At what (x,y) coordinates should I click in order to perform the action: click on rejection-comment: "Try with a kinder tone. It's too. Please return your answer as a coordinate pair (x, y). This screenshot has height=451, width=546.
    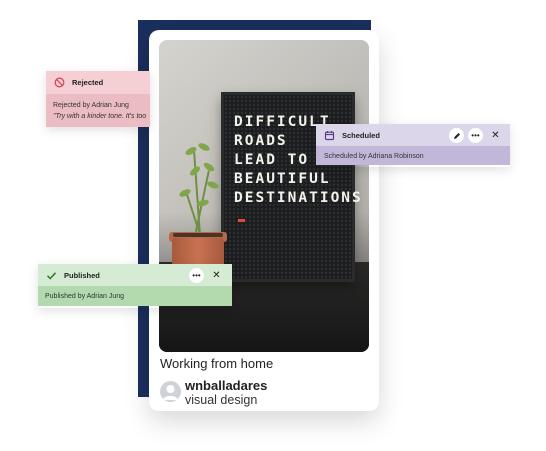
    Looking at the image, I should click on (100, 116).